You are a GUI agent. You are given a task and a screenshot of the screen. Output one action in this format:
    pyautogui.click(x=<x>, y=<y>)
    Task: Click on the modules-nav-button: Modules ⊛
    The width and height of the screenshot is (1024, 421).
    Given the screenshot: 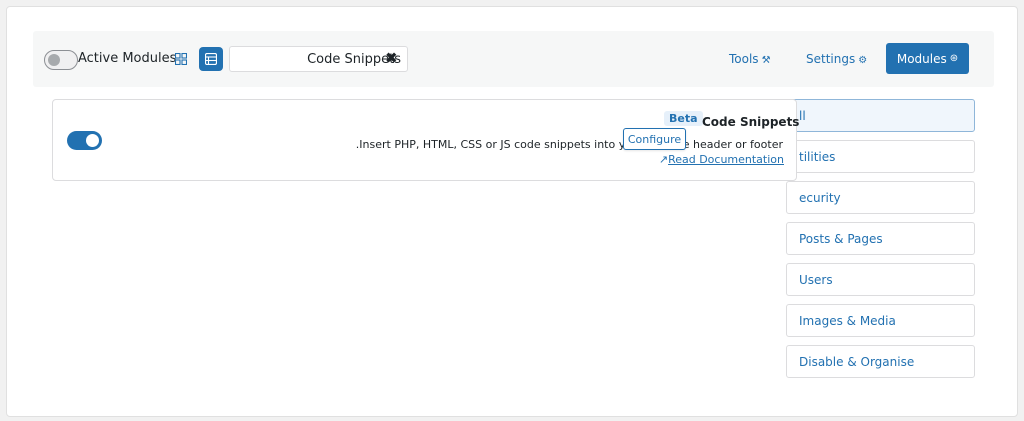 What is the action you would take?
    pyautogui.click(x=927, y=58)
    